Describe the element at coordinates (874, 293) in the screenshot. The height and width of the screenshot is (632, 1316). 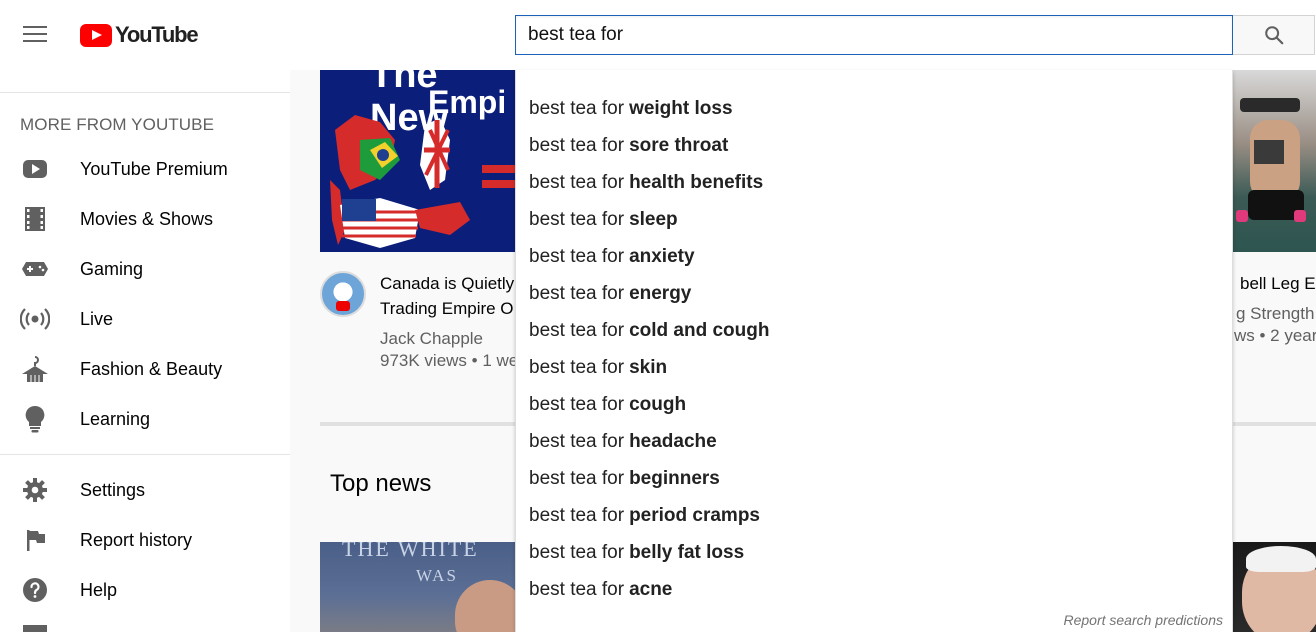
I see `suggestion-item: best tea for energy` at that location.